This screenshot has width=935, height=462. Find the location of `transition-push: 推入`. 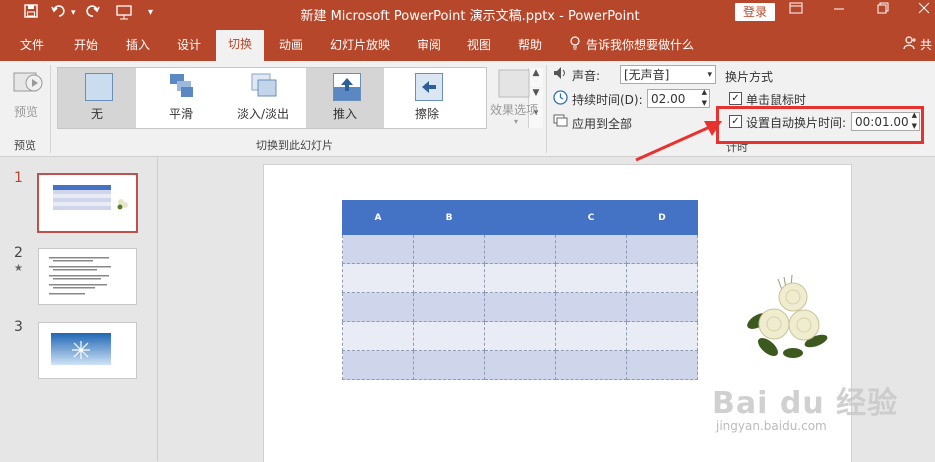

transition-push: 推入 is located at coordinates (345, 98).